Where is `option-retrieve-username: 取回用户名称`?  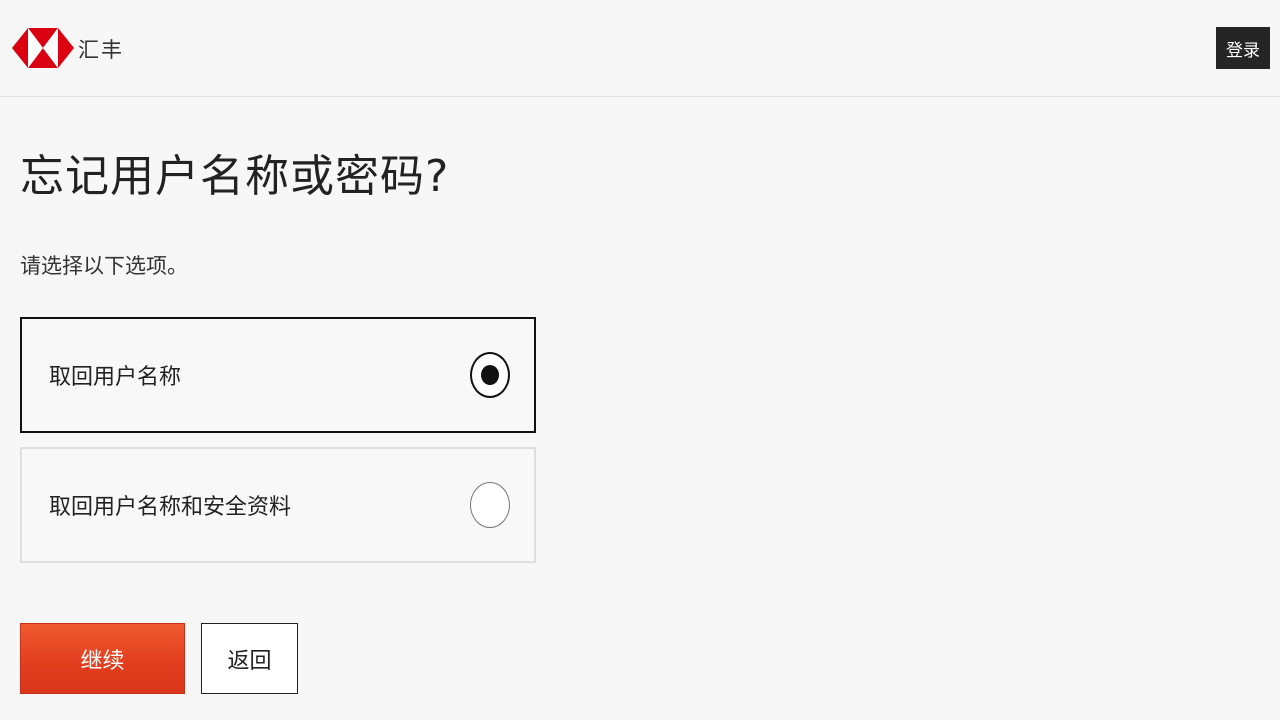
option-retrieve-username: 取回用户名称 is located at coordinates (278, 375).